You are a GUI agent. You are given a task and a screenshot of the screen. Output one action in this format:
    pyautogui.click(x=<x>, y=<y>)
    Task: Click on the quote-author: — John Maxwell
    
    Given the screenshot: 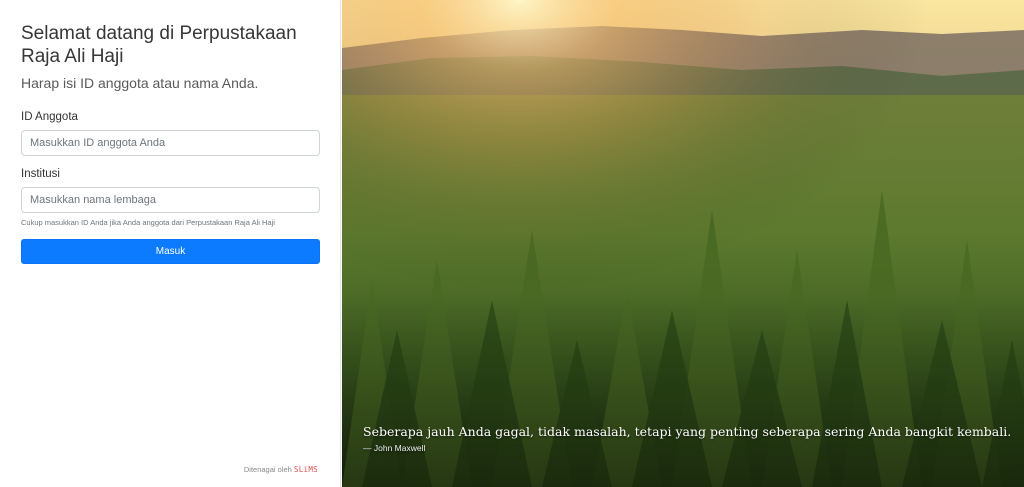 What is the action you would take?
    pyautogui.click(x=394, y=448)
    